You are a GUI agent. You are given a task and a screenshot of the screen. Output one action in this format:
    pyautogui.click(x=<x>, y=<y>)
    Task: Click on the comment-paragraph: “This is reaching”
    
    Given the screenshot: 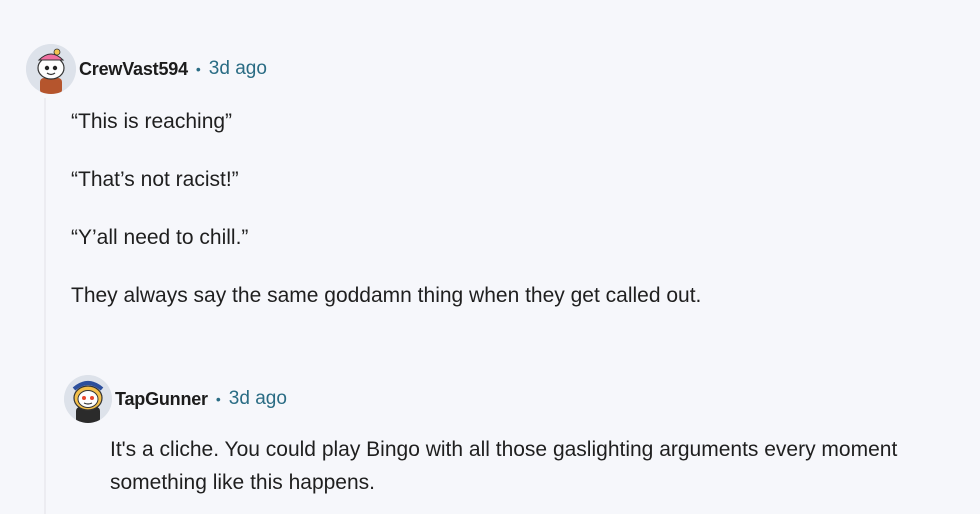 What is the action you would take?
    pyautogui.click(x=152, y=121)
    